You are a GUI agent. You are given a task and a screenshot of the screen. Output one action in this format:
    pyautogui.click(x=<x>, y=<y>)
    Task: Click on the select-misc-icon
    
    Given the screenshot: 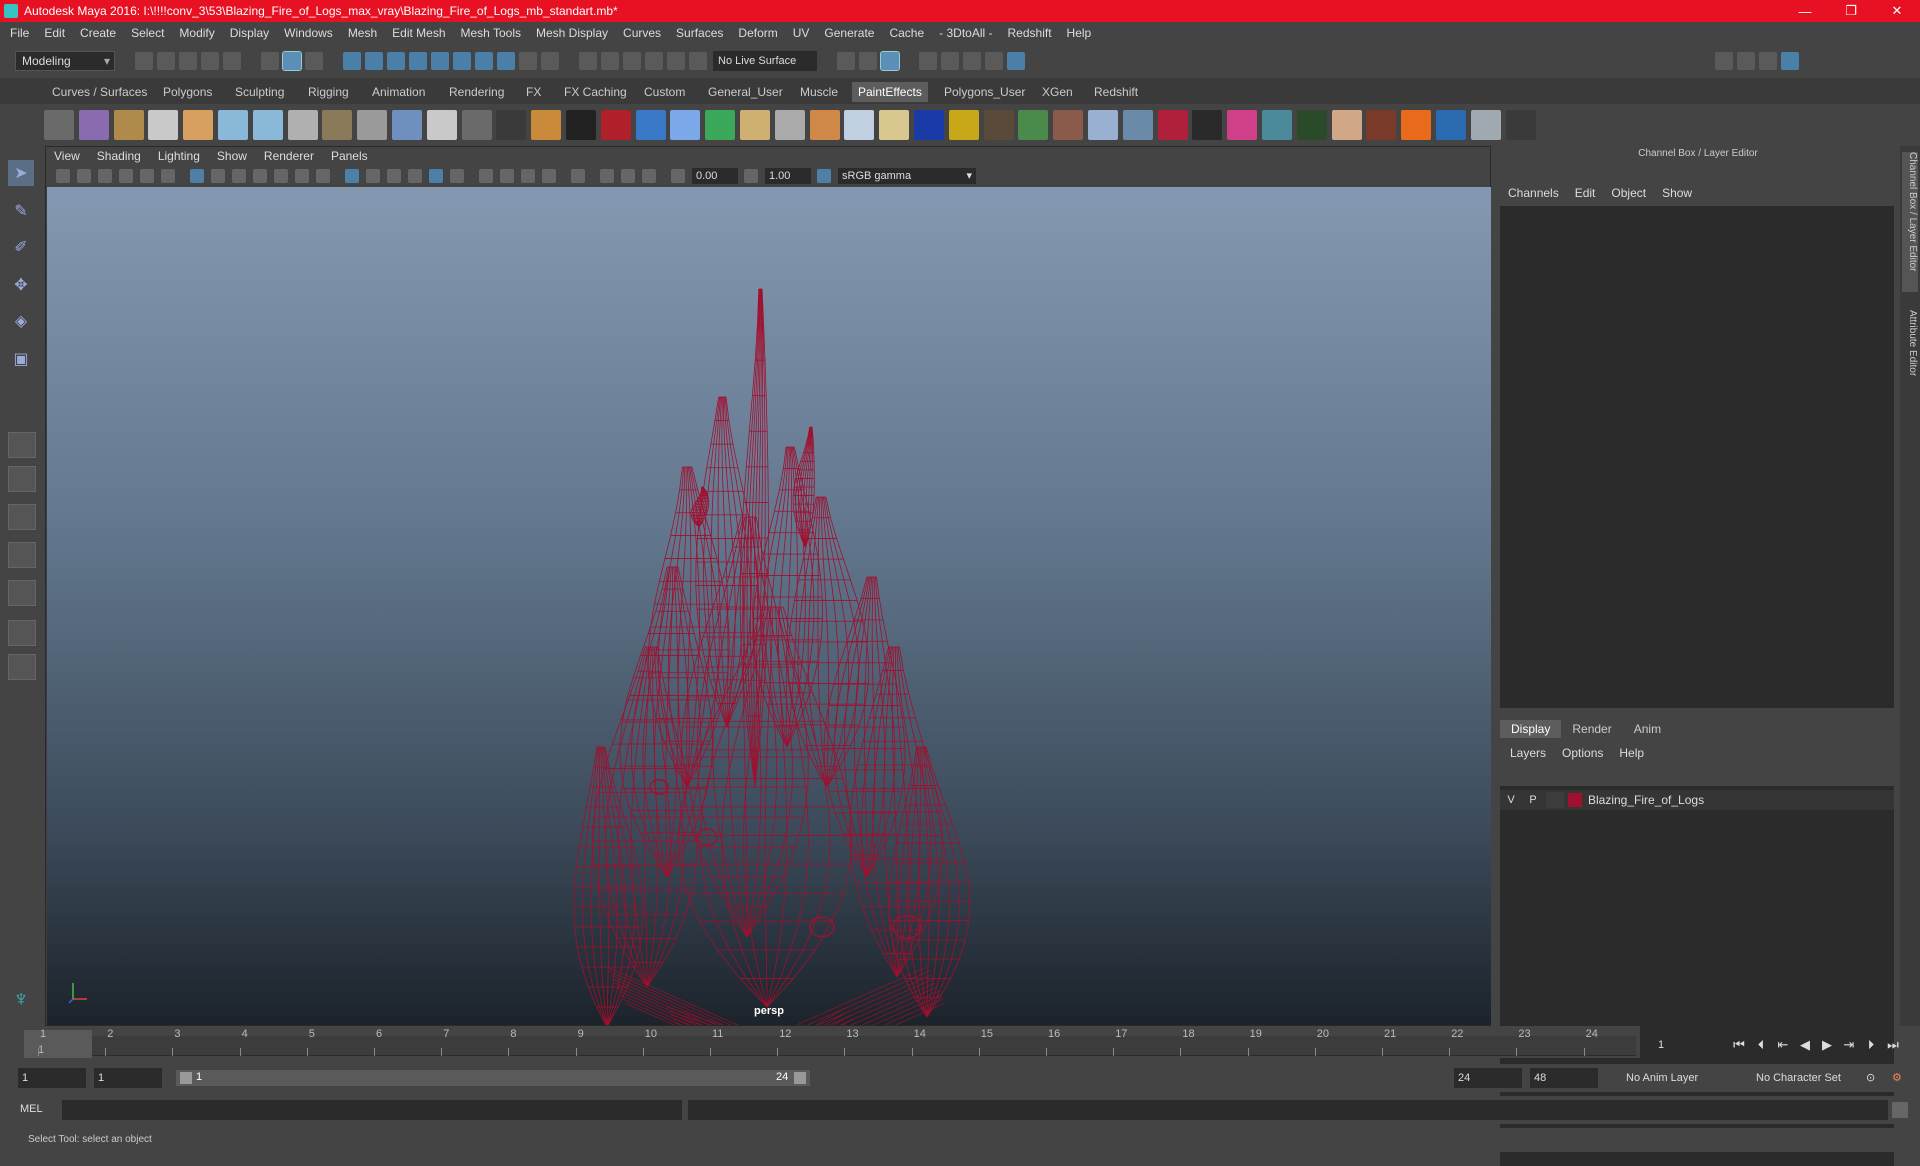 What is the action you would take?
    pyautogui.click(x=506, y=61)
    